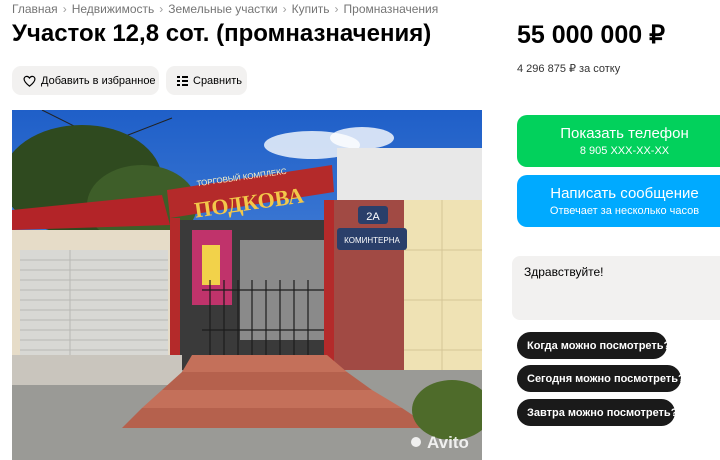  I want to click on write-message-label: Написать сообщение, so click(624, 193).